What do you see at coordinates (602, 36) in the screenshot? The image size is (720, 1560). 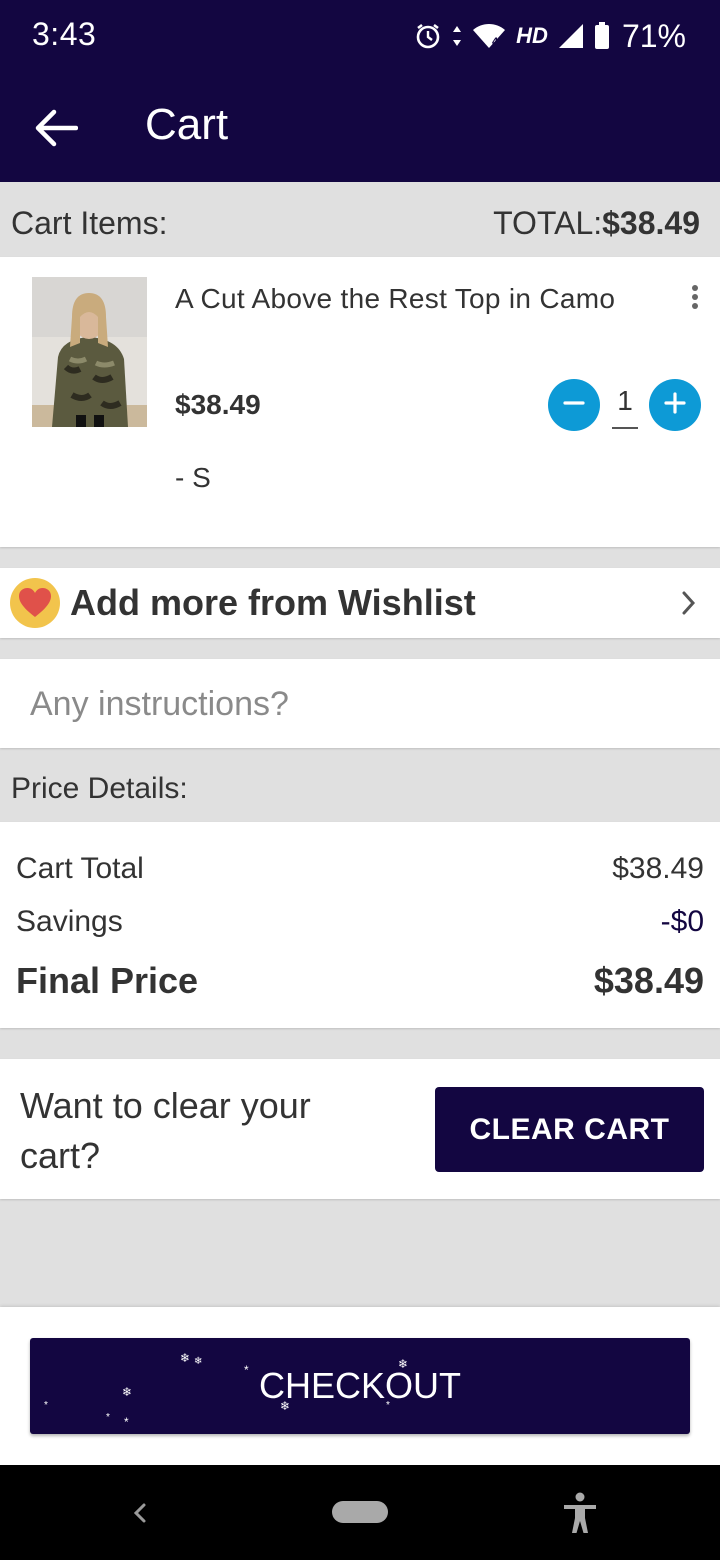 I see `battery-icon` at bounding box center [602, 36].